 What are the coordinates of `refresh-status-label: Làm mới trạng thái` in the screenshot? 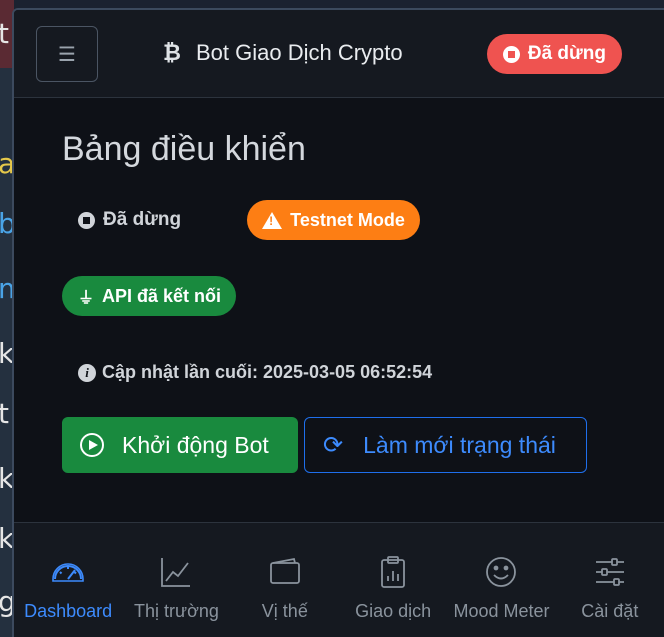 It's located at (459, 444).